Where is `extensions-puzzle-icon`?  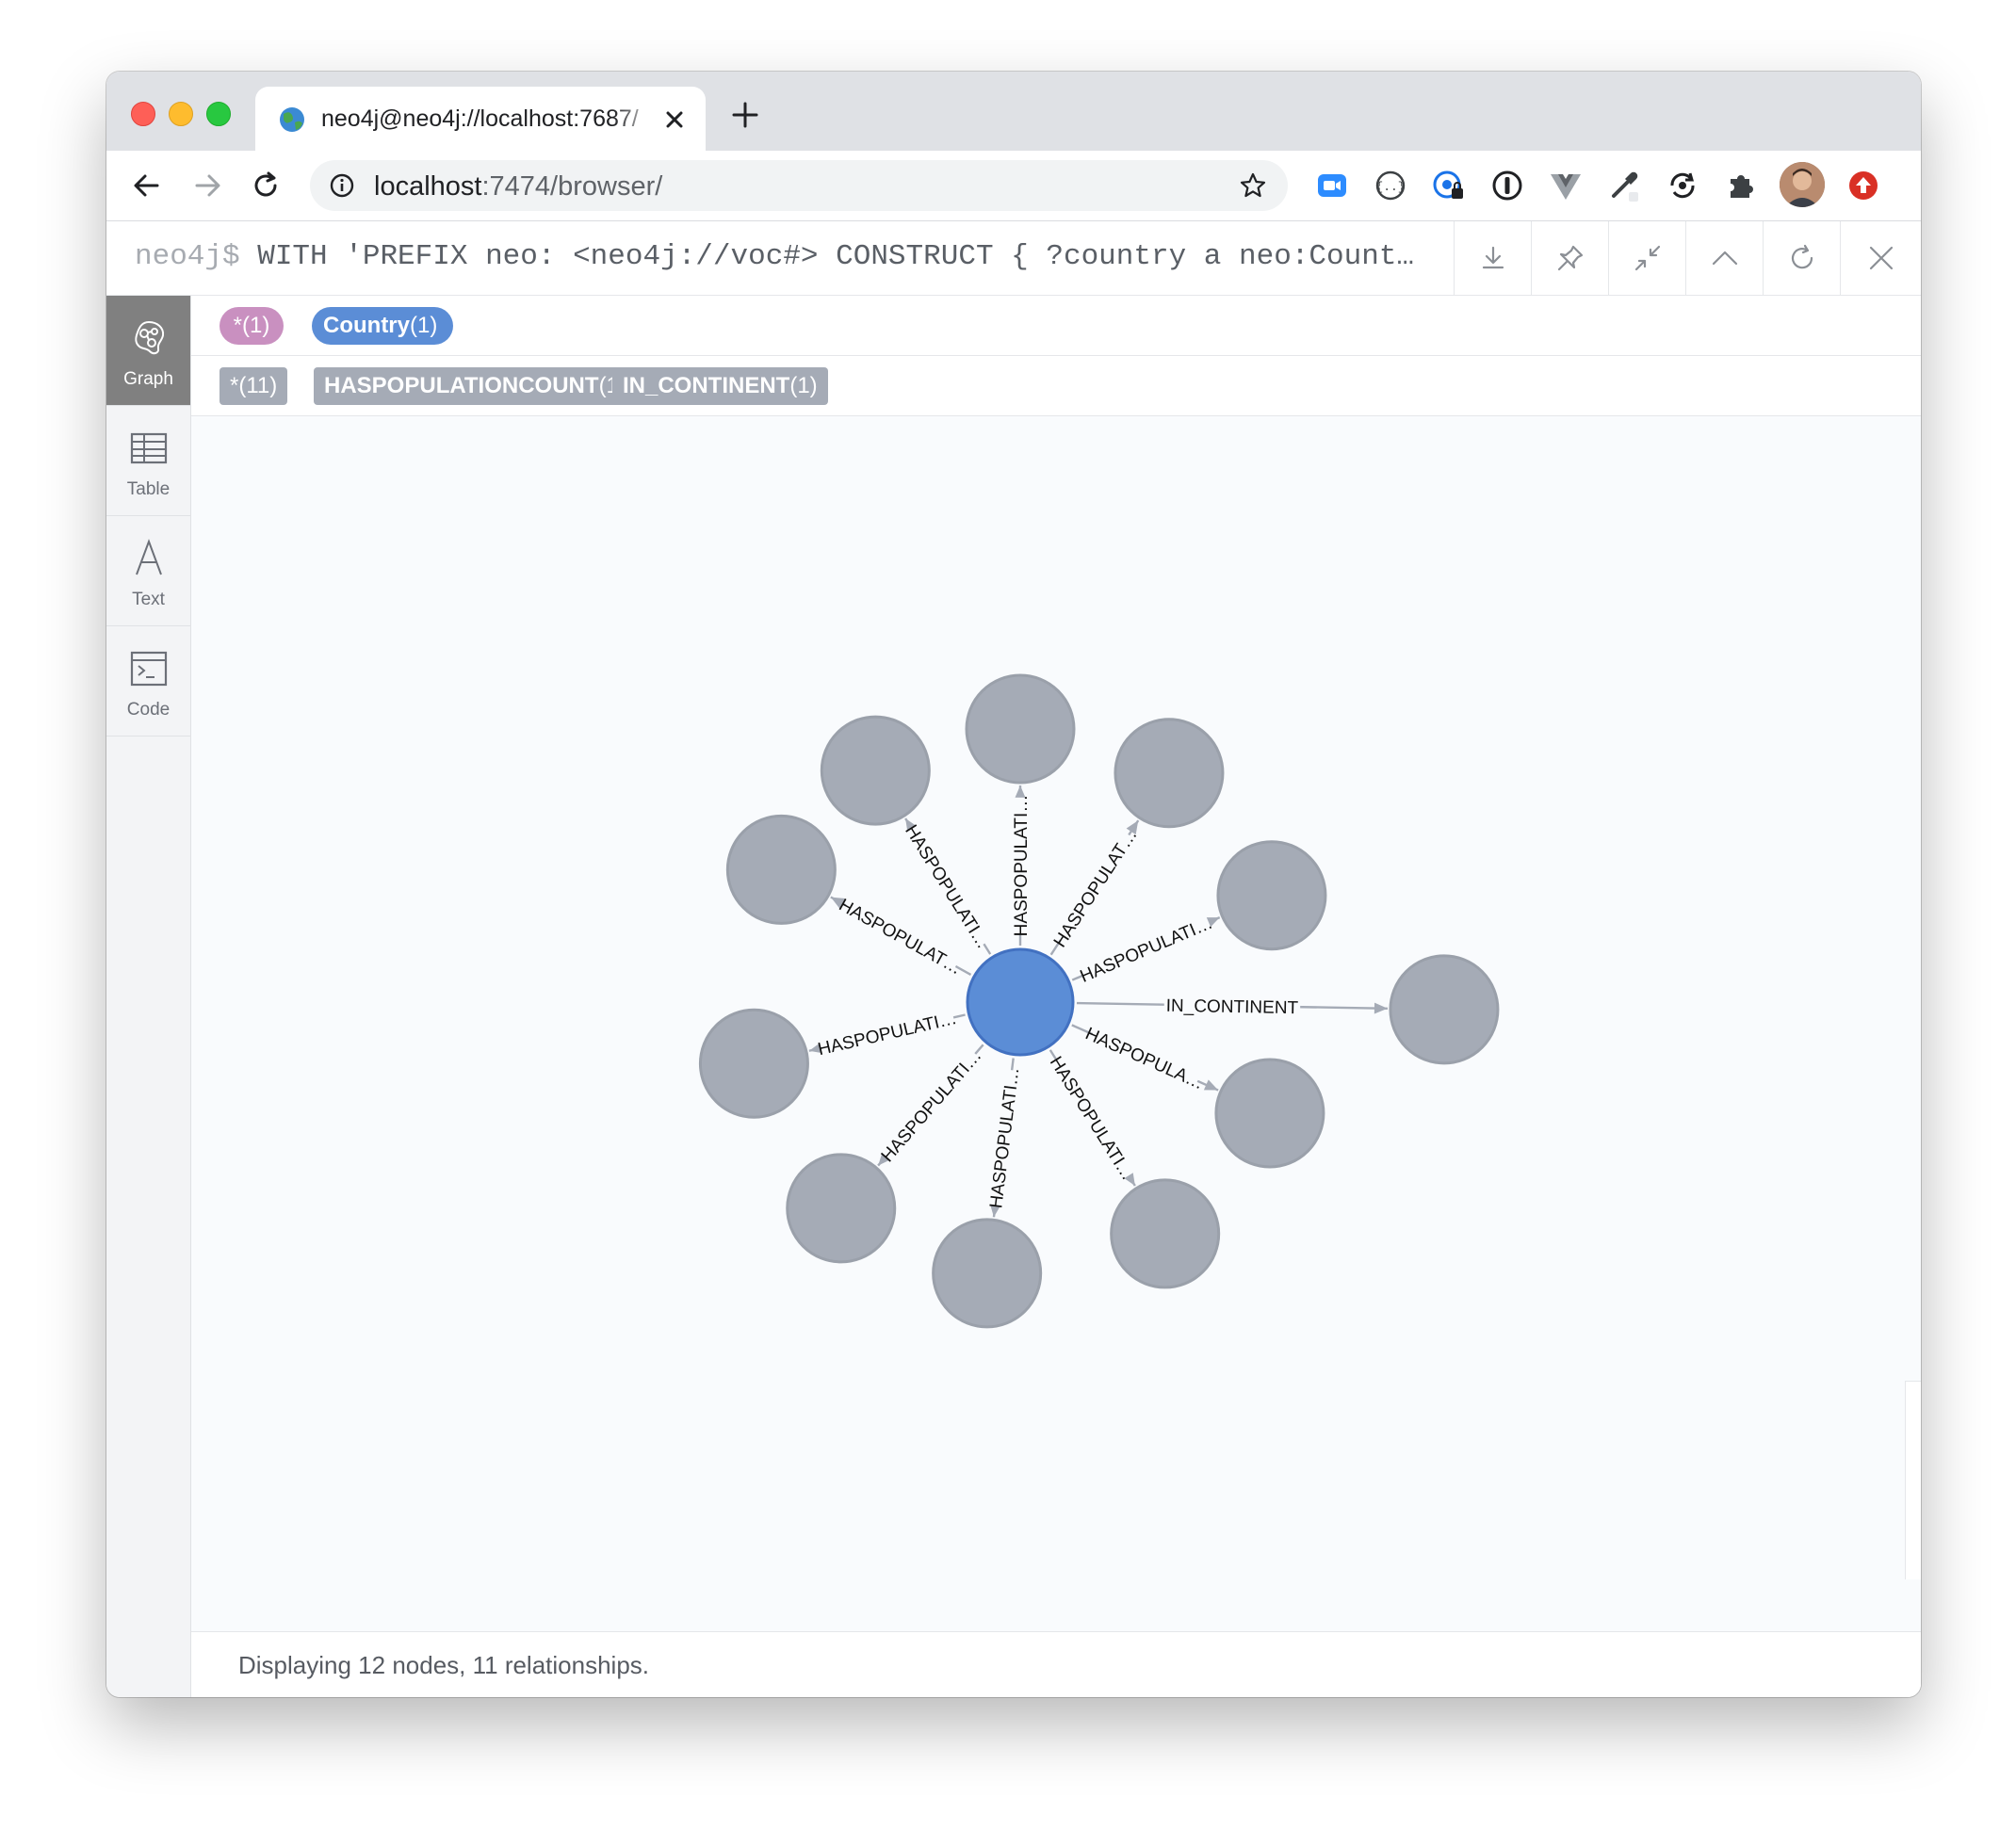
extensions-puzzle-icon is located at coordinates (1741, 185).